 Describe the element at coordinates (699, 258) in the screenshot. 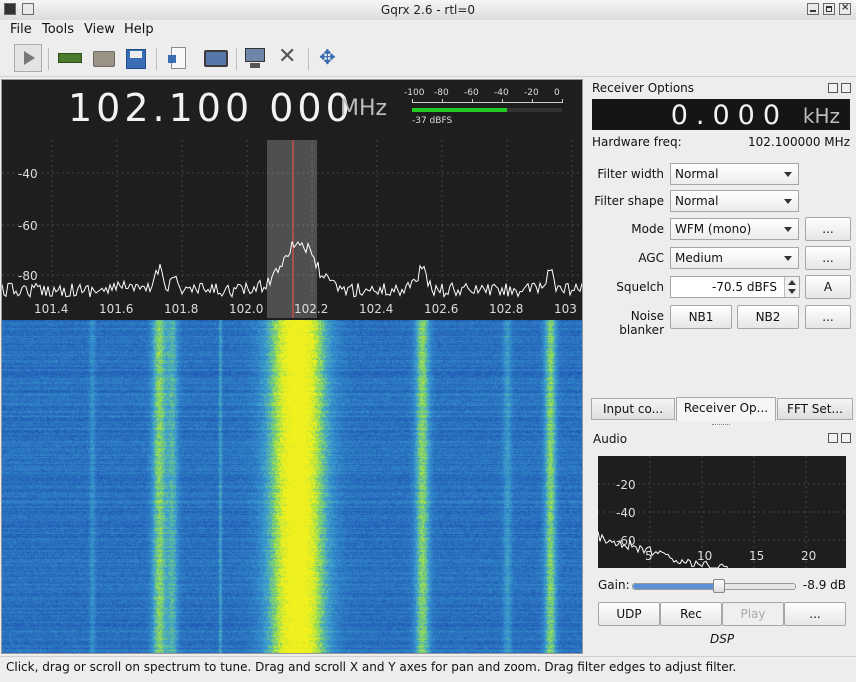

I see `agc-value: Medium` at that location.